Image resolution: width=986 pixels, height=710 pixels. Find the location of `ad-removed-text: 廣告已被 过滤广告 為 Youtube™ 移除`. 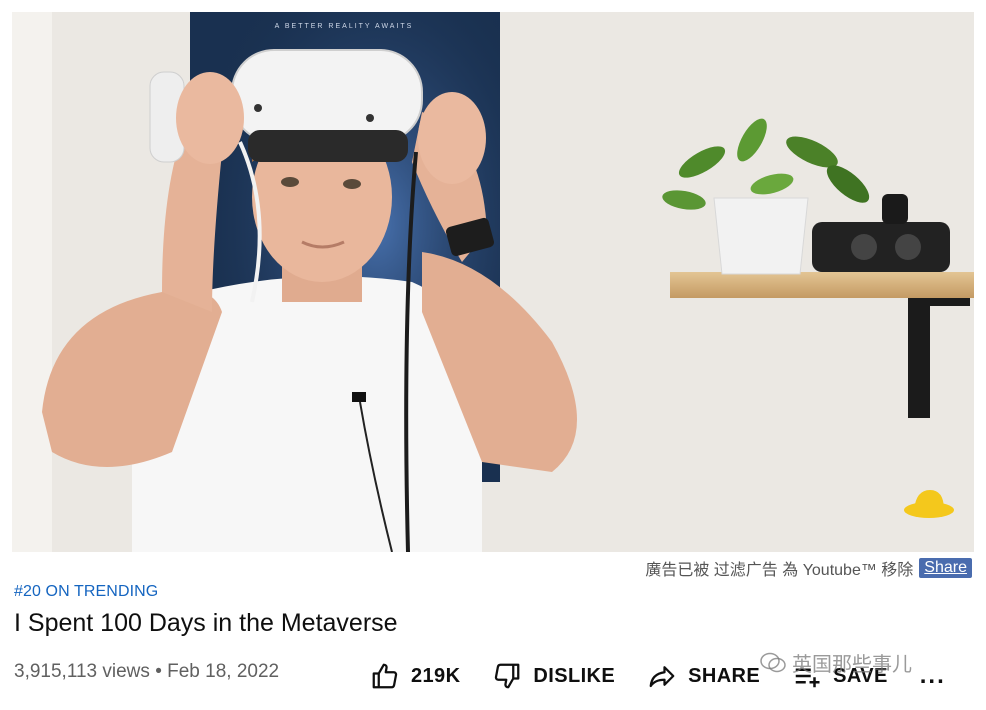

ad-removed-text: 廣告已被 过滤广告 為 Youtube™ 移除 is located at coordinates (779, 570).